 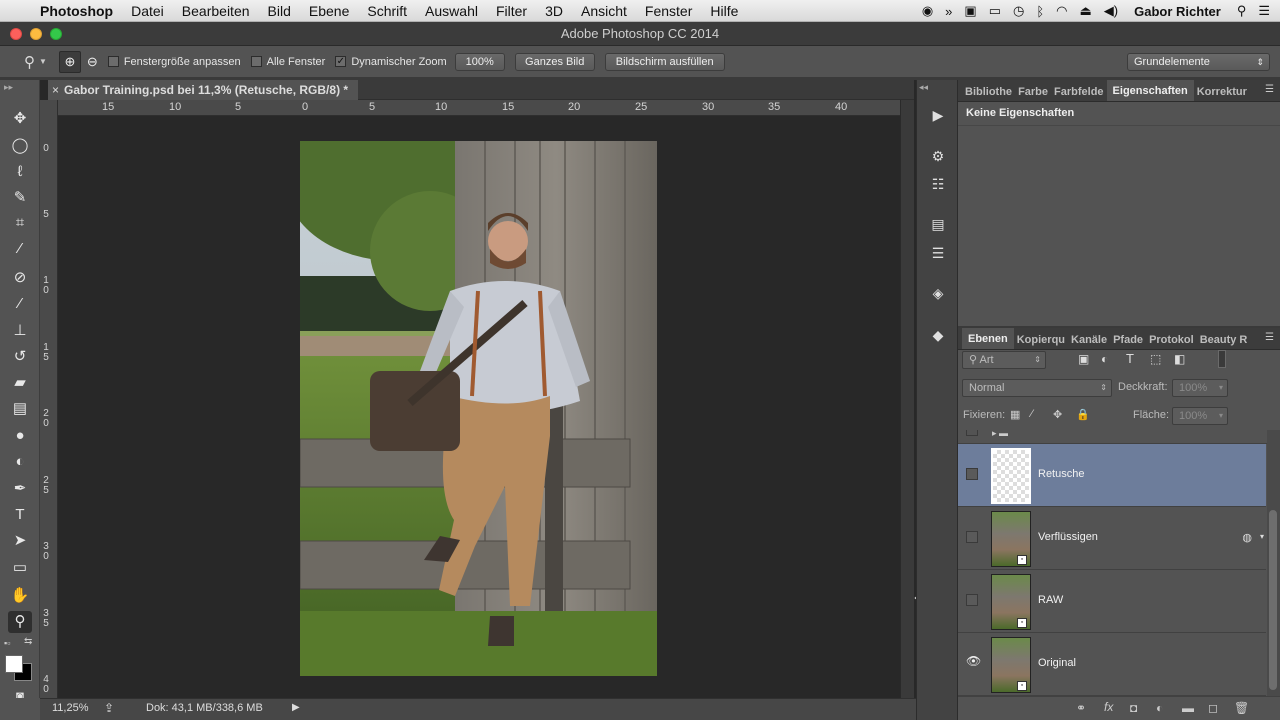 What do you see at coordinates (43, 61) in the screenshot?
I see `chevron-down-icon: ▼` at bounding box center [43, 61].